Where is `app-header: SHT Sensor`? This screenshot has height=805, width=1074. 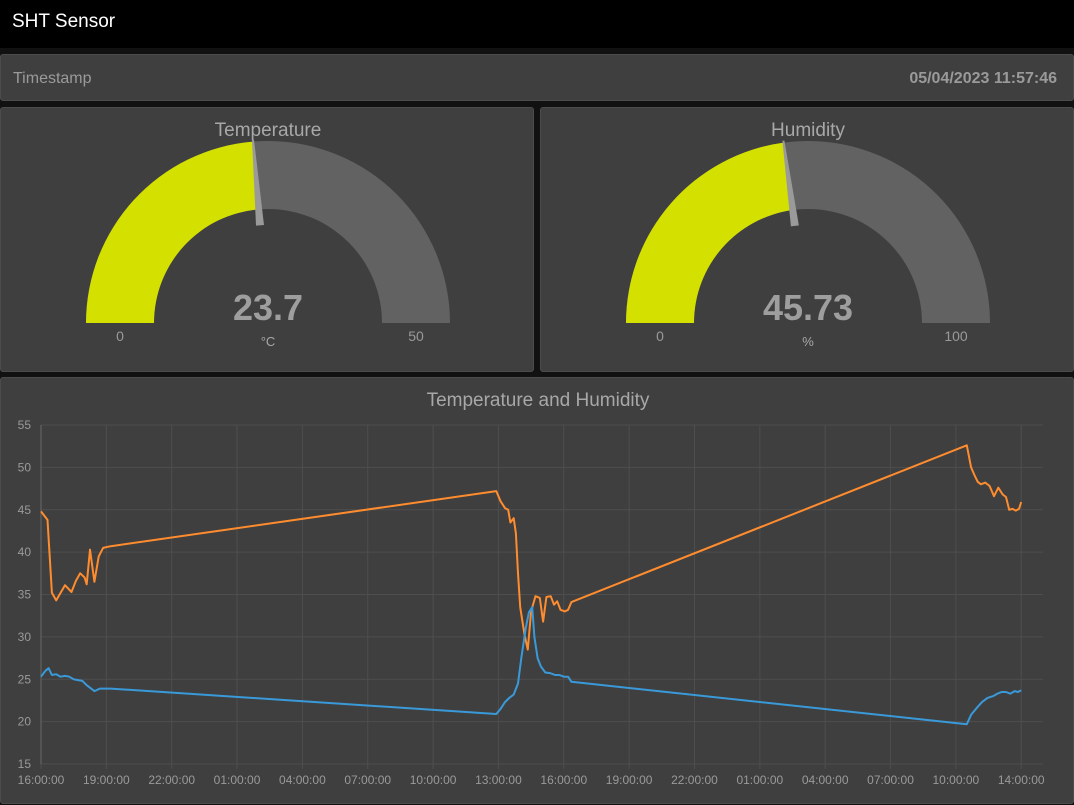 app-header: SHT Sensor is located at coordinates (537, 24).